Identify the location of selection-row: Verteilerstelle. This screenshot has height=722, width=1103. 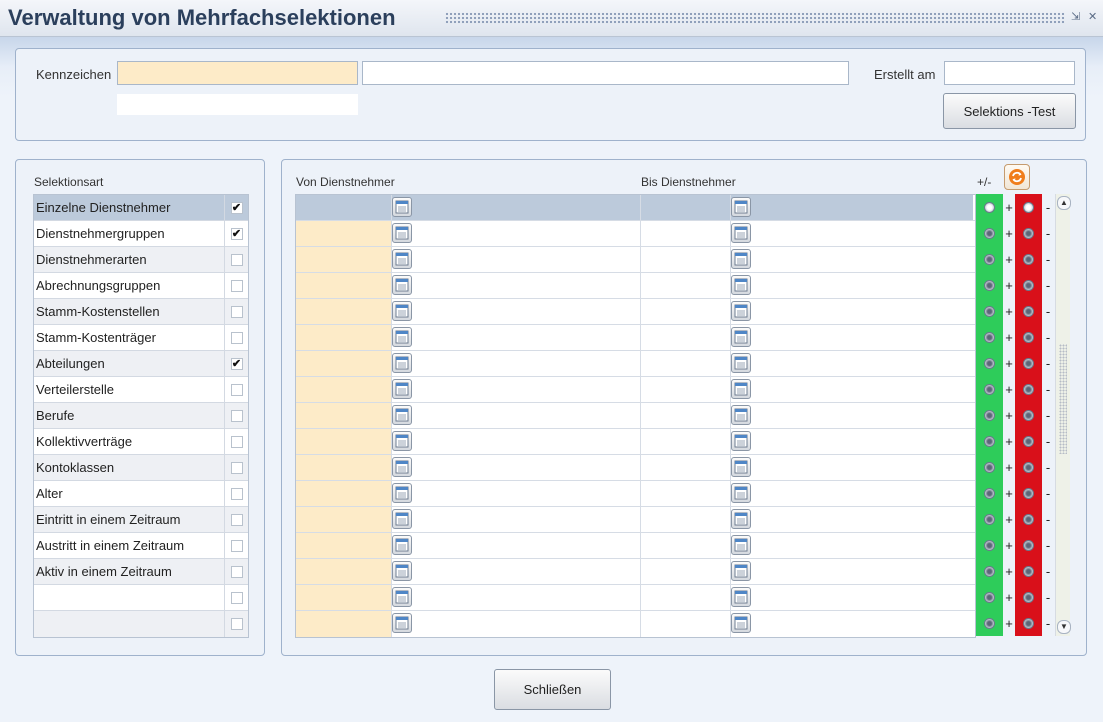
(141, 390).